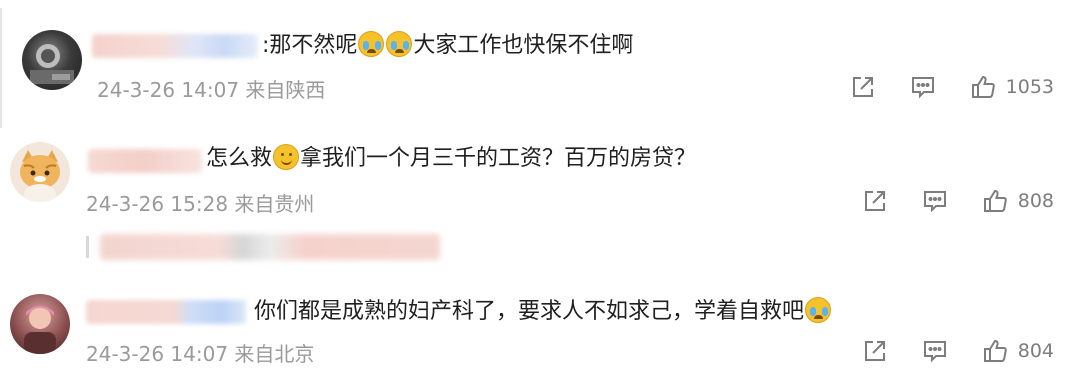  What do you see at coordinates (310, 45) in the screenshot?
I see `comment-text-part: :那不然呢` at bounding box center [310, 45].